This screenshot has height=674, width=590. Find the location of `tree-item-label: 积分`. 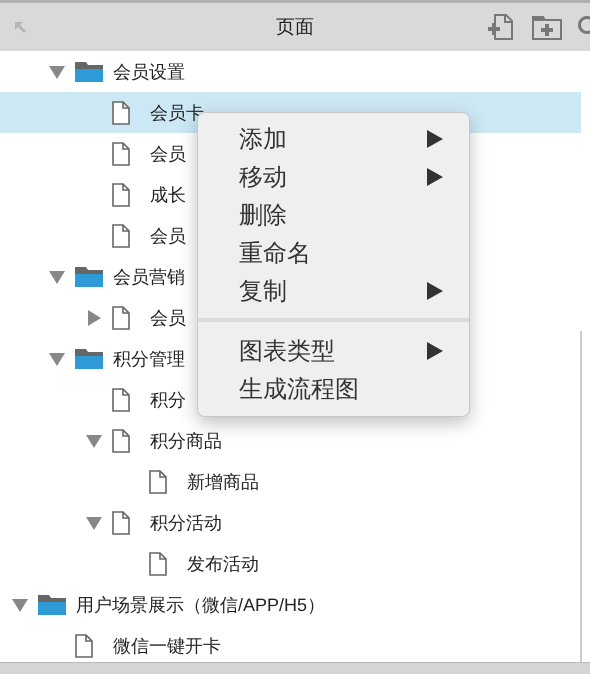

tree-item-label: 积分 is located at coordinates (168, 400).